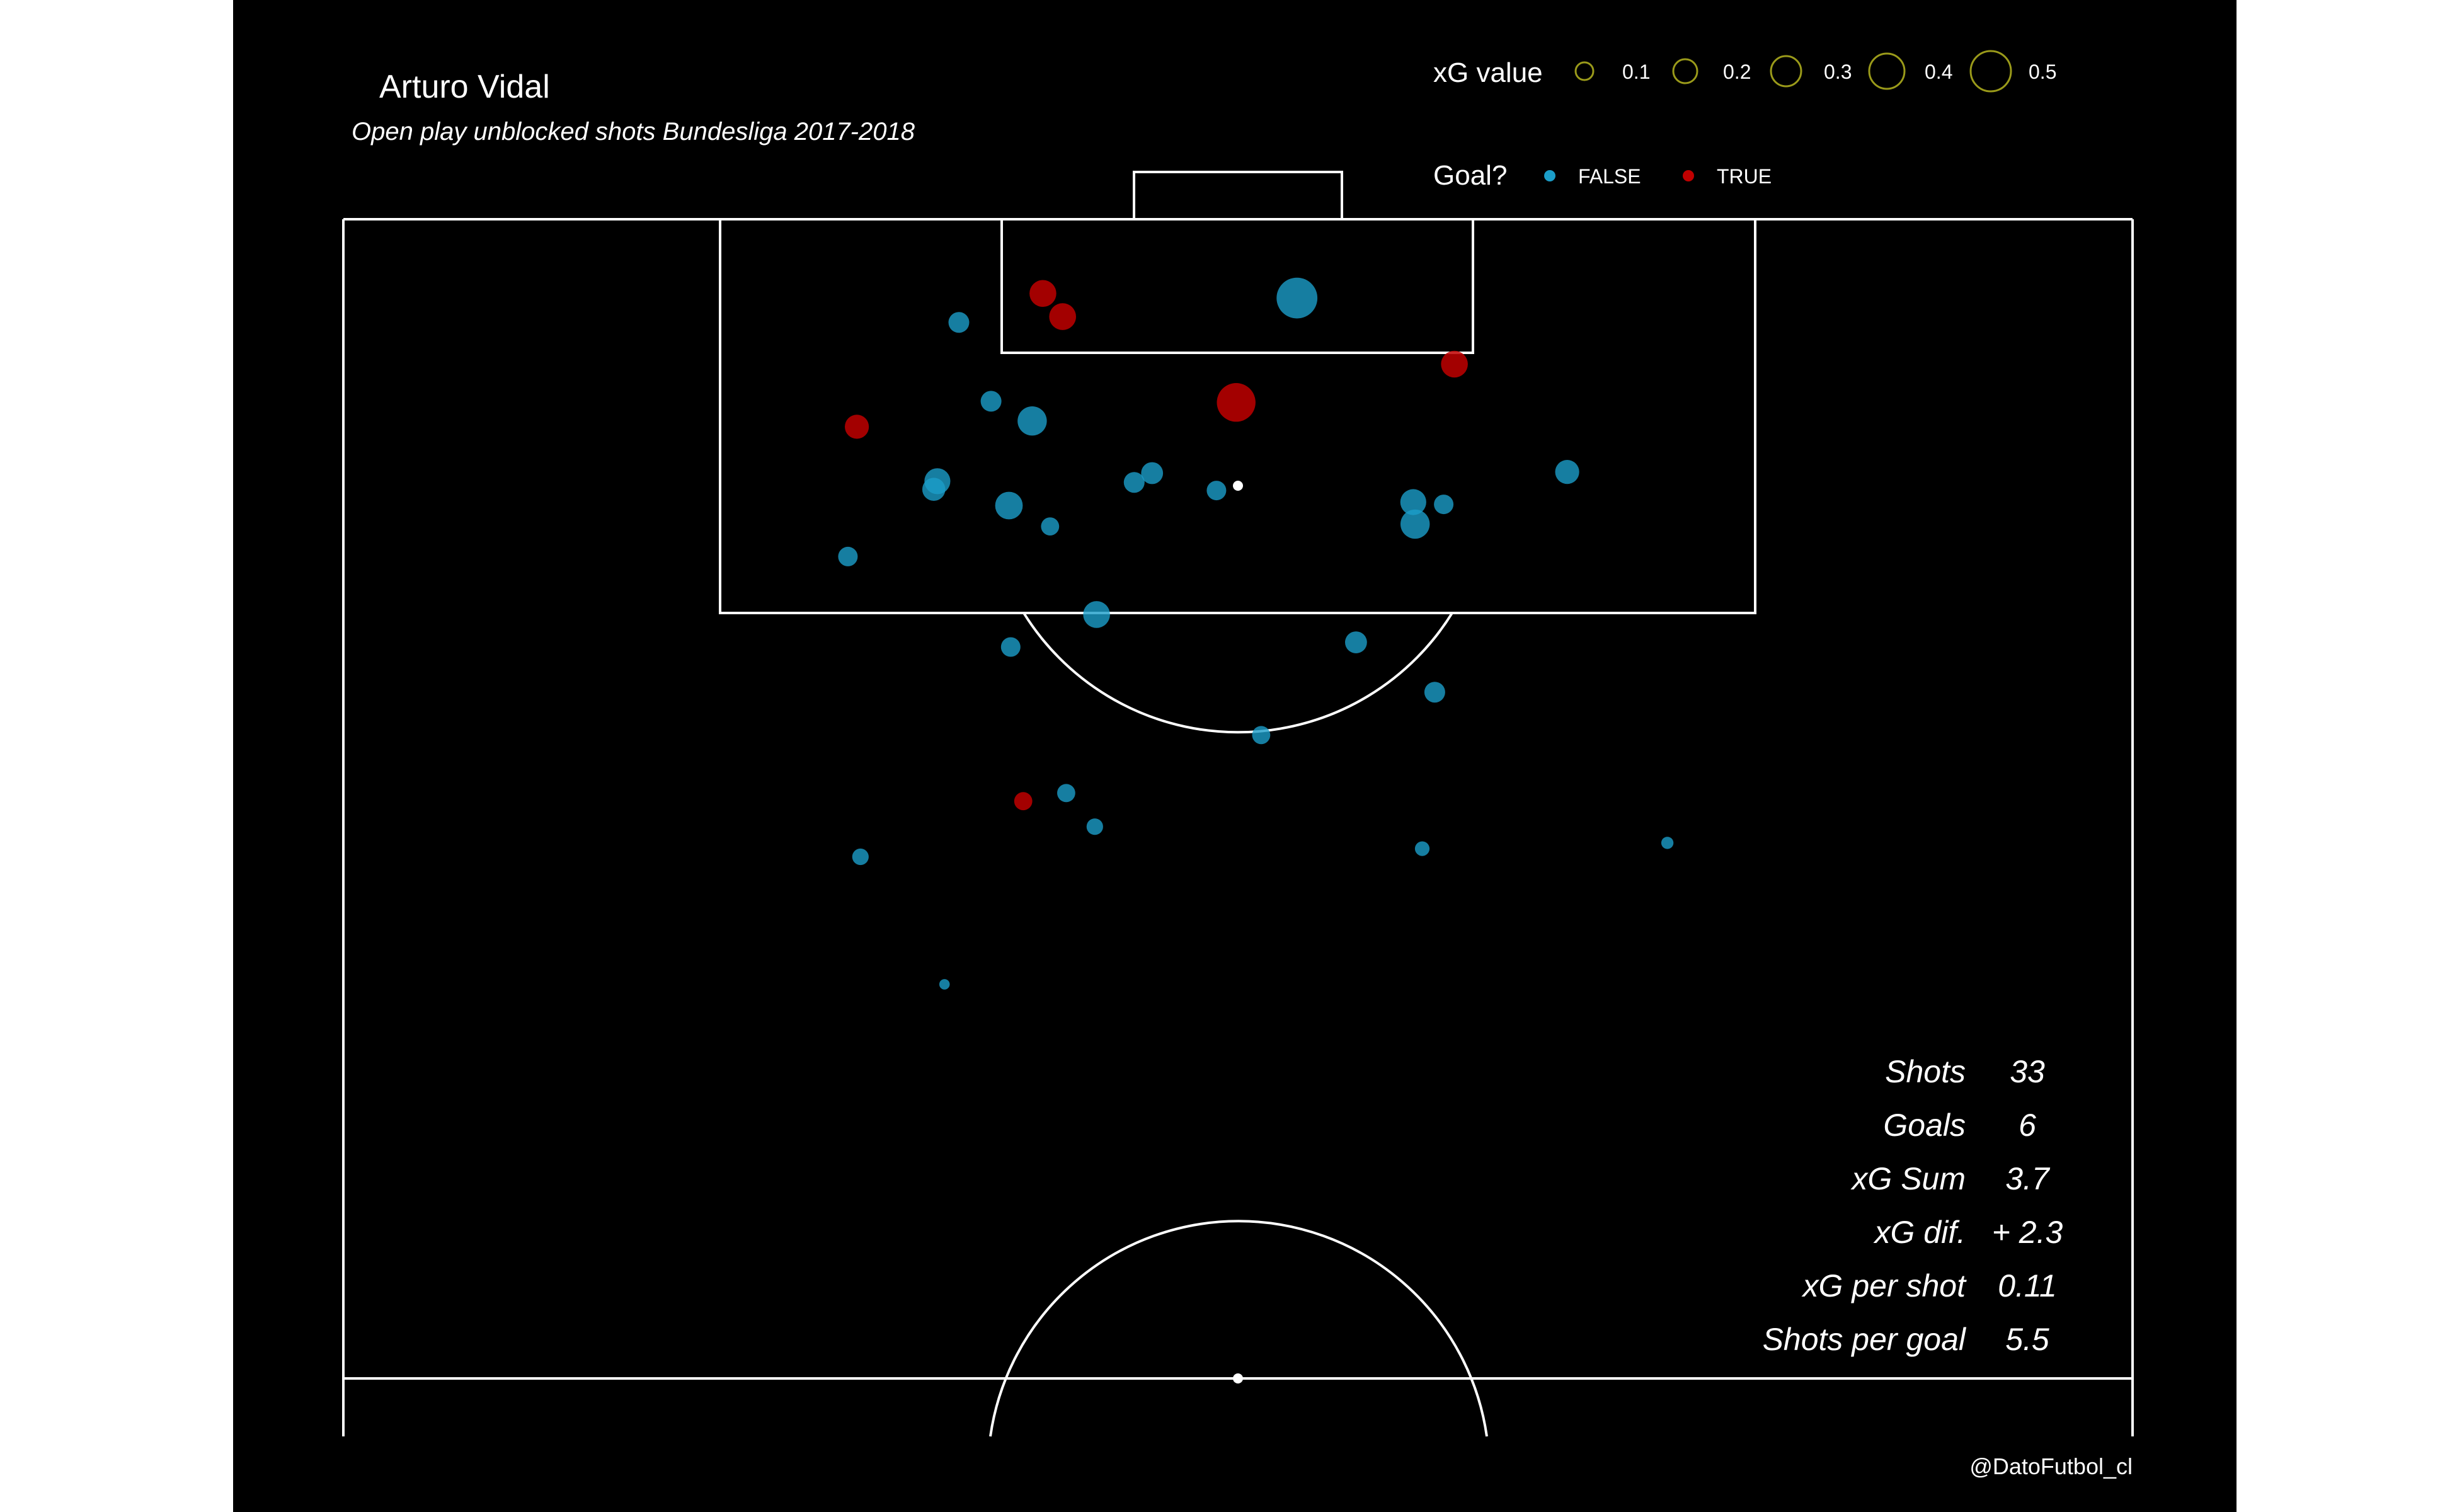 The width and height of the screenshot is (2457, 1512). What do you see at coordinates (1737, 71) in the screenshot?
I see `size-legend-label: 0.2` at bounding box center [1737, 71].